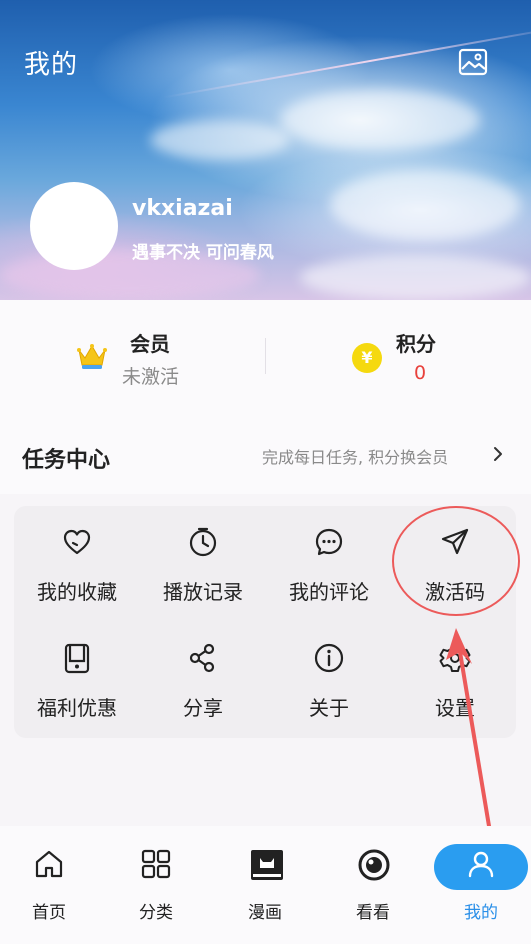 The image size is (531, 944). Describe the element at coordinates (49, 913) in the screenshot. I see `tab-label: 首页` at that location.